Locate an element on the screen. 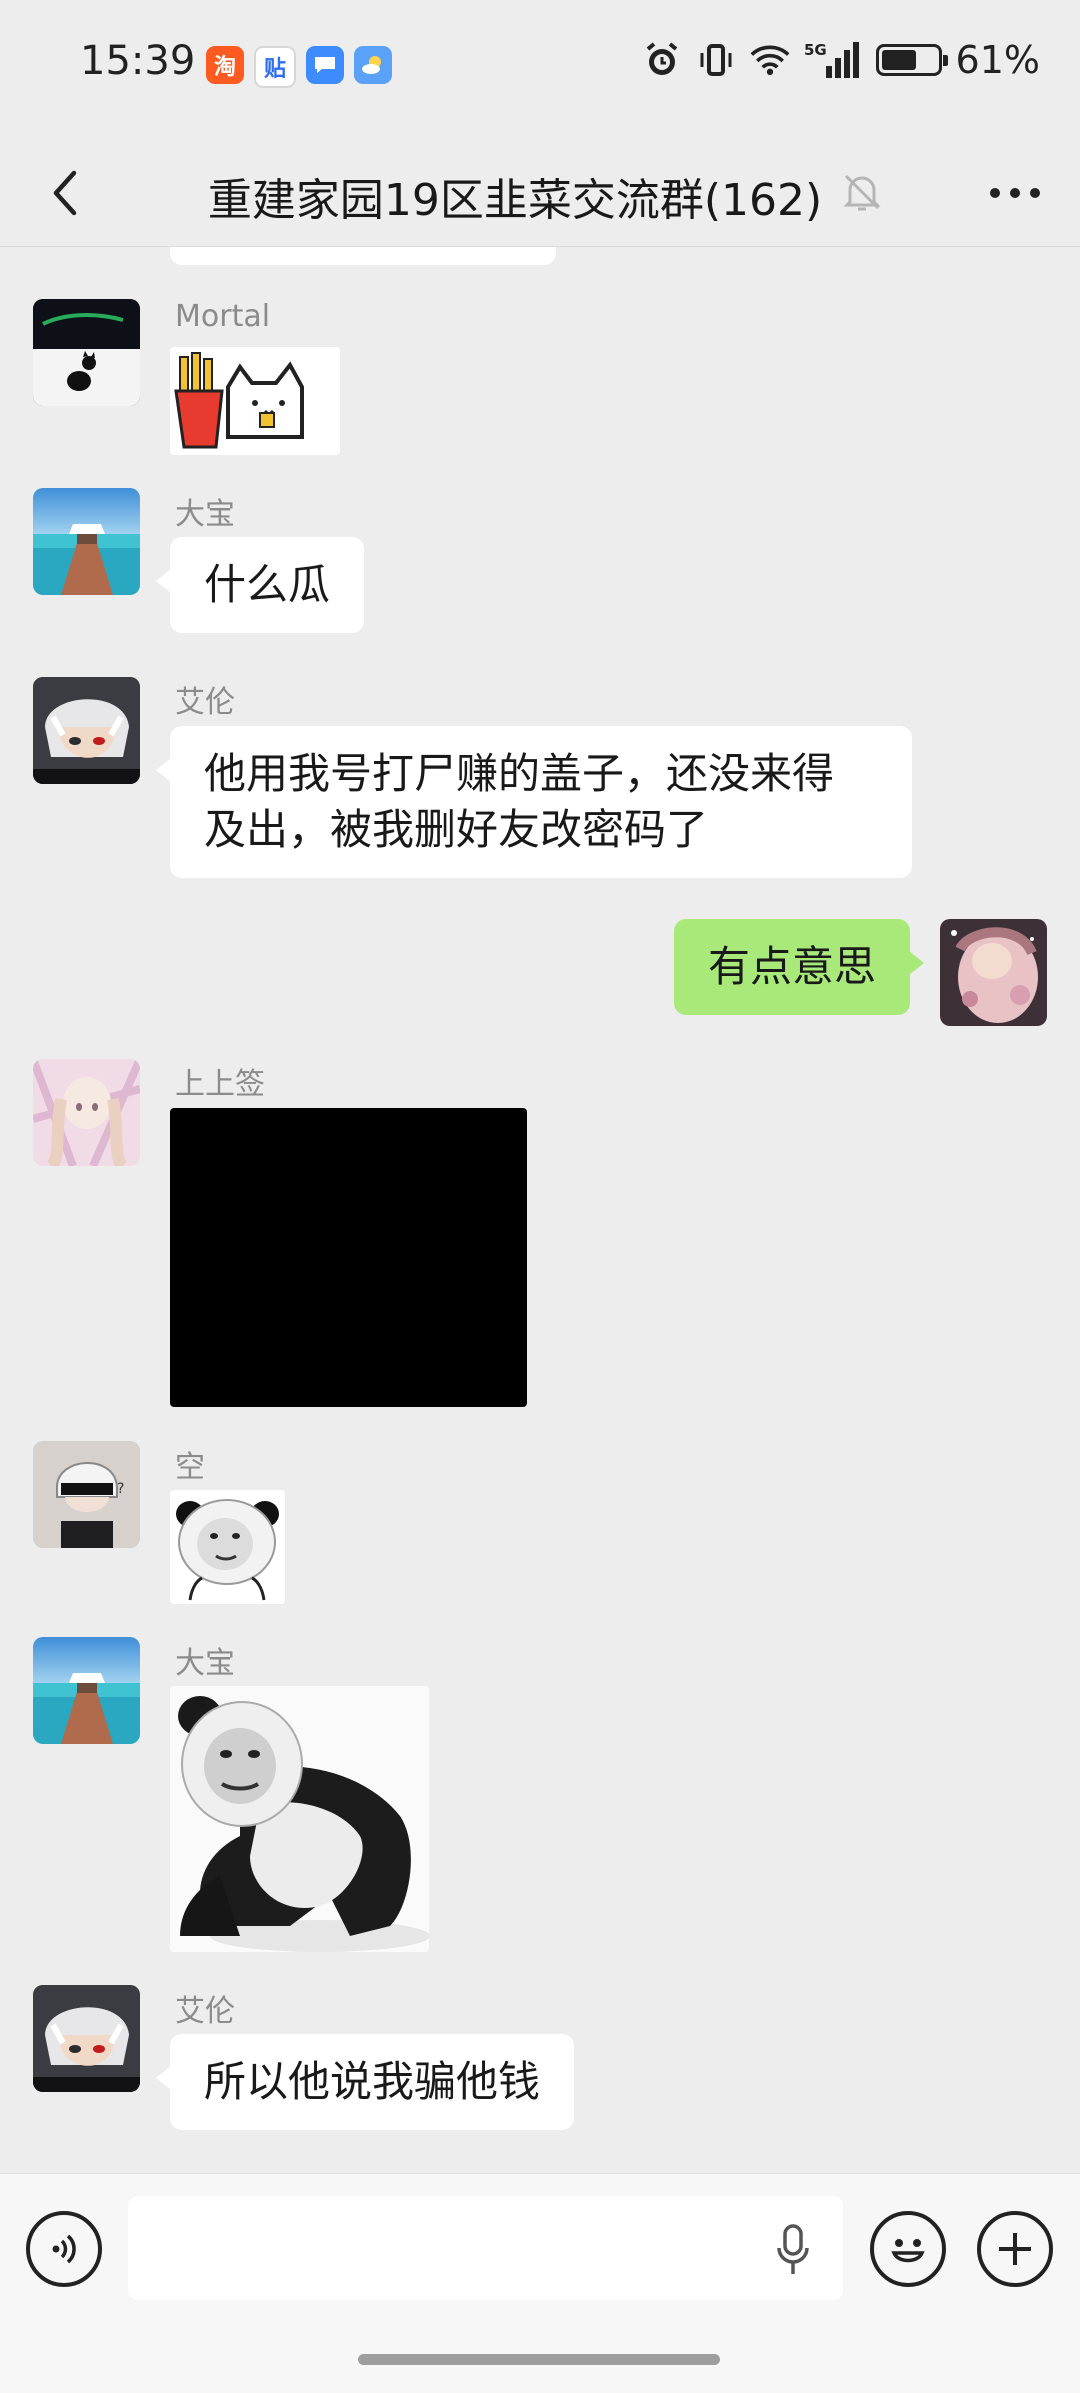 This screenshot has width=1080, height=2393. text-message-bubble: 他用我号打尸赚的盖子，还没来得 及出，被我删好友改密码了 is located at coordinates (534, 802).